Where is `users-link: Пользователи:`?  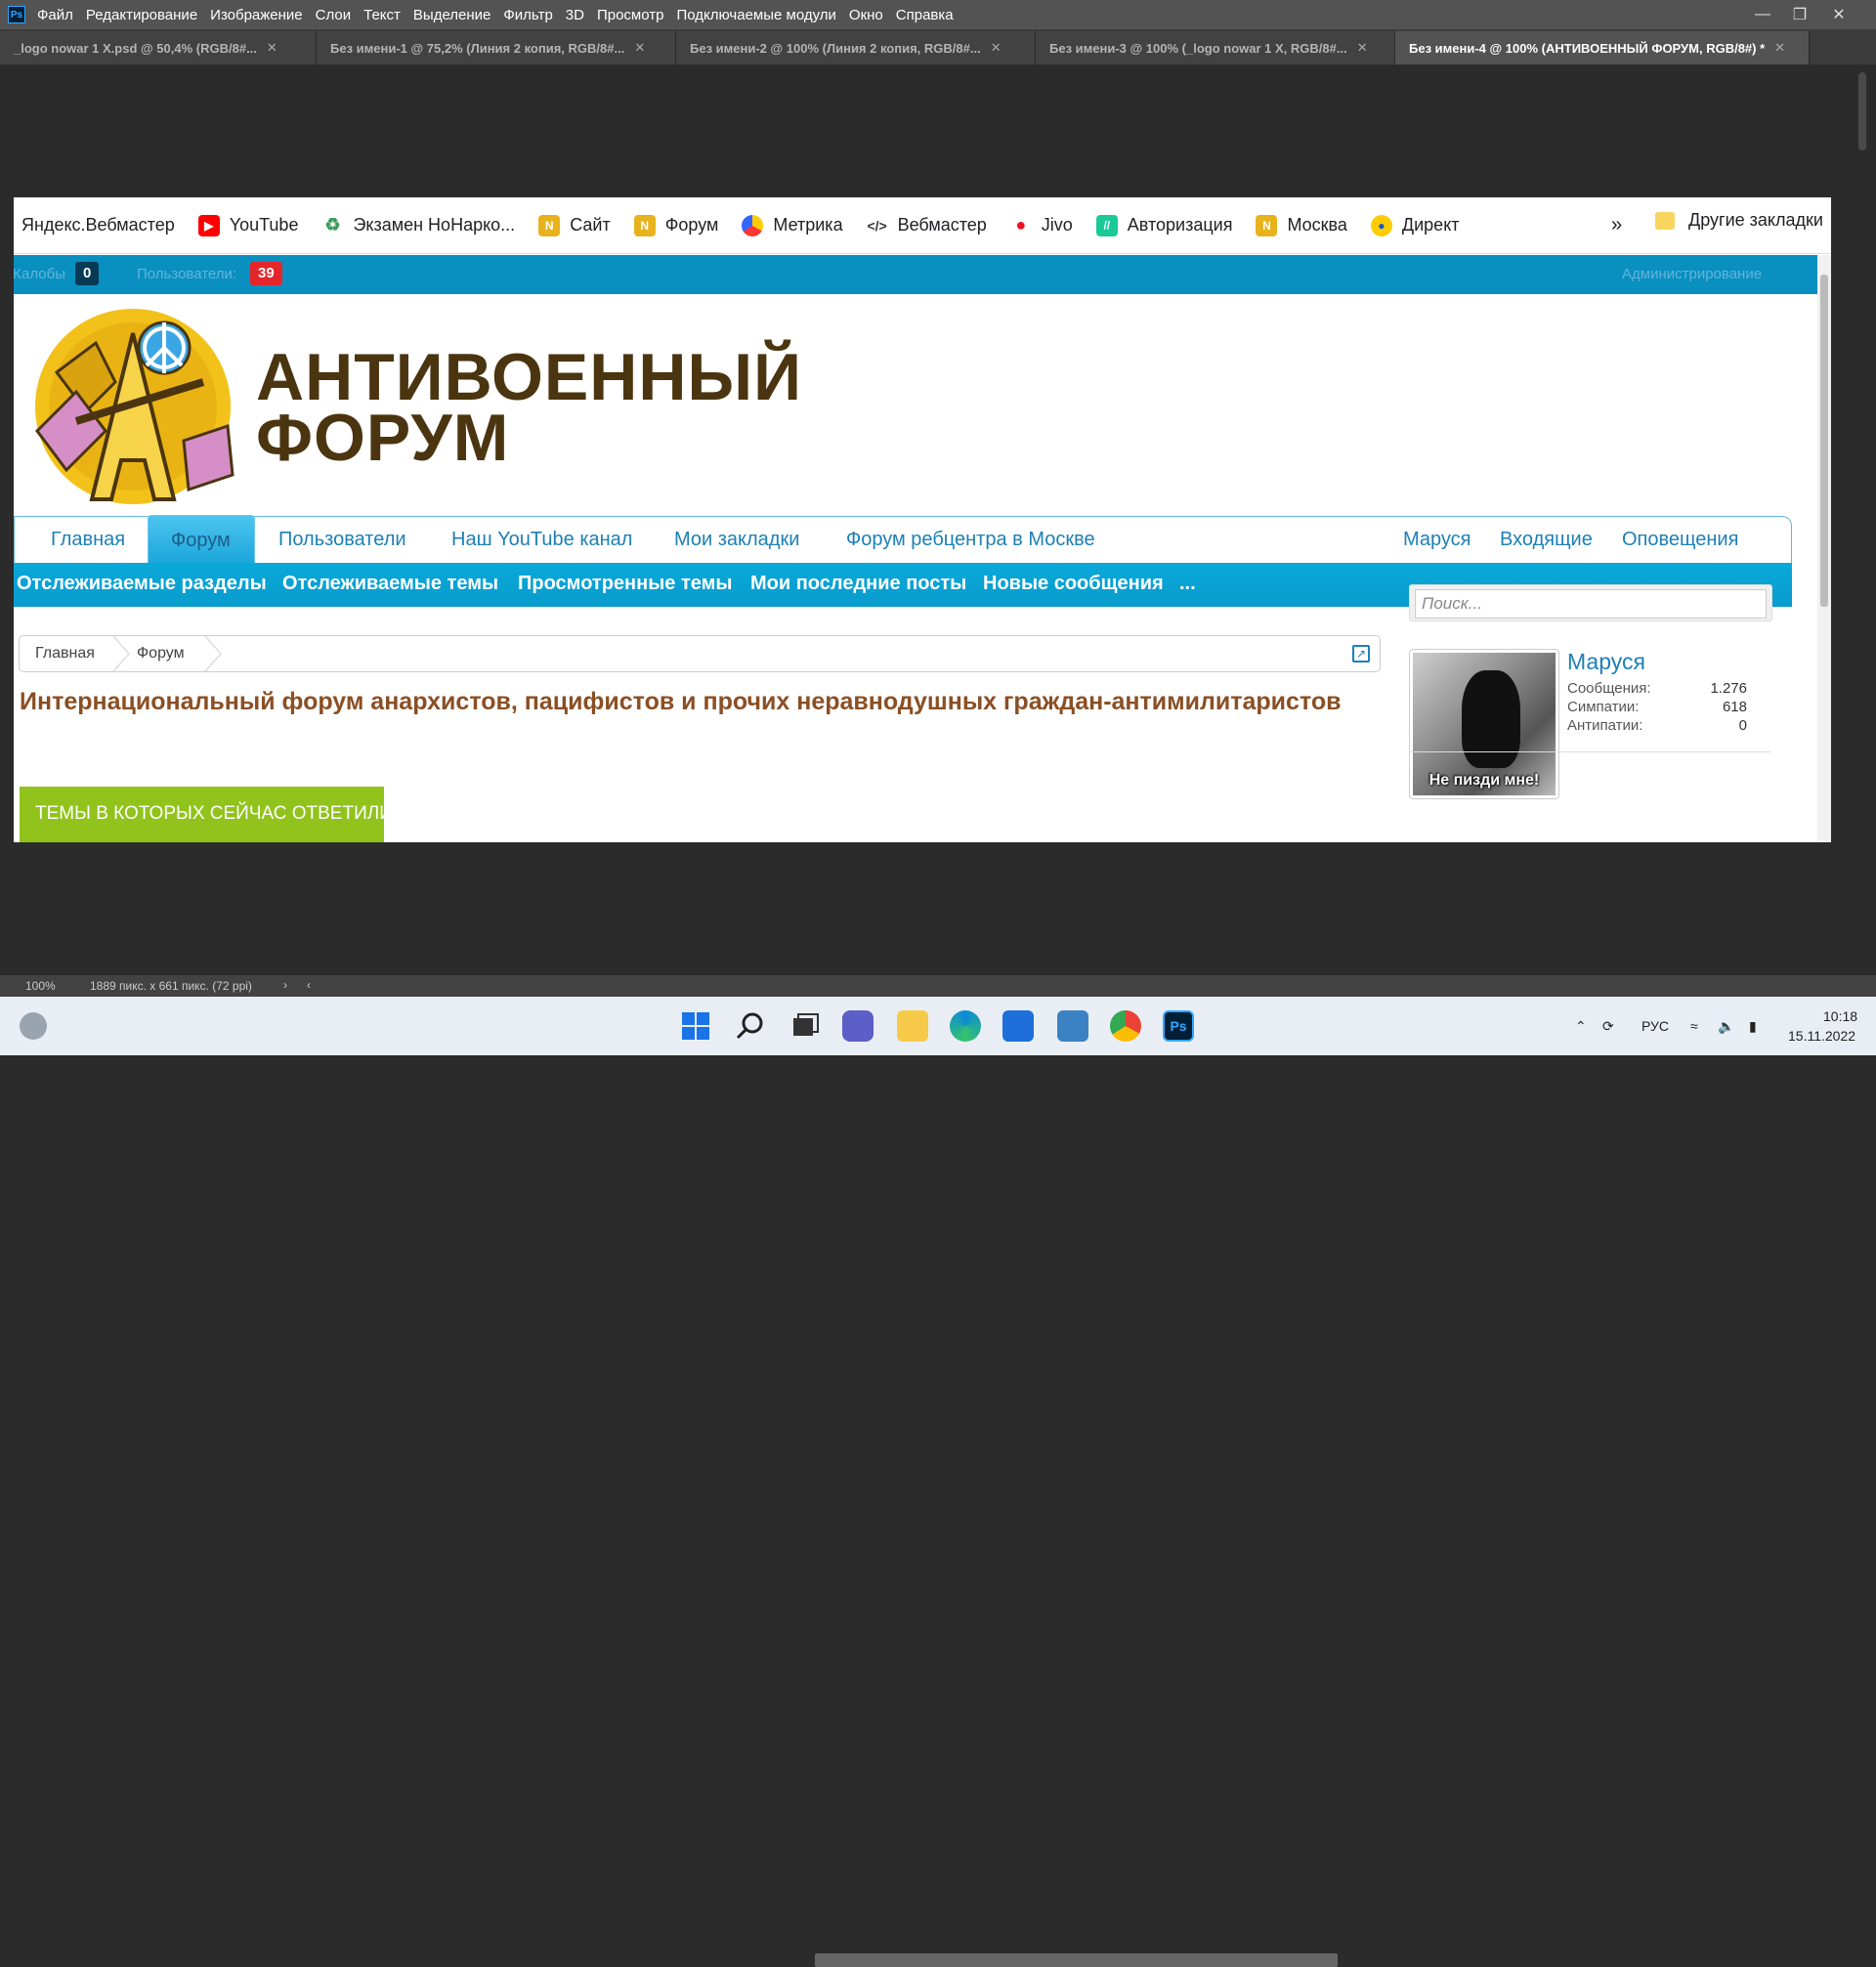
users-link: Пользователи: is located at coordinates (186, 274).